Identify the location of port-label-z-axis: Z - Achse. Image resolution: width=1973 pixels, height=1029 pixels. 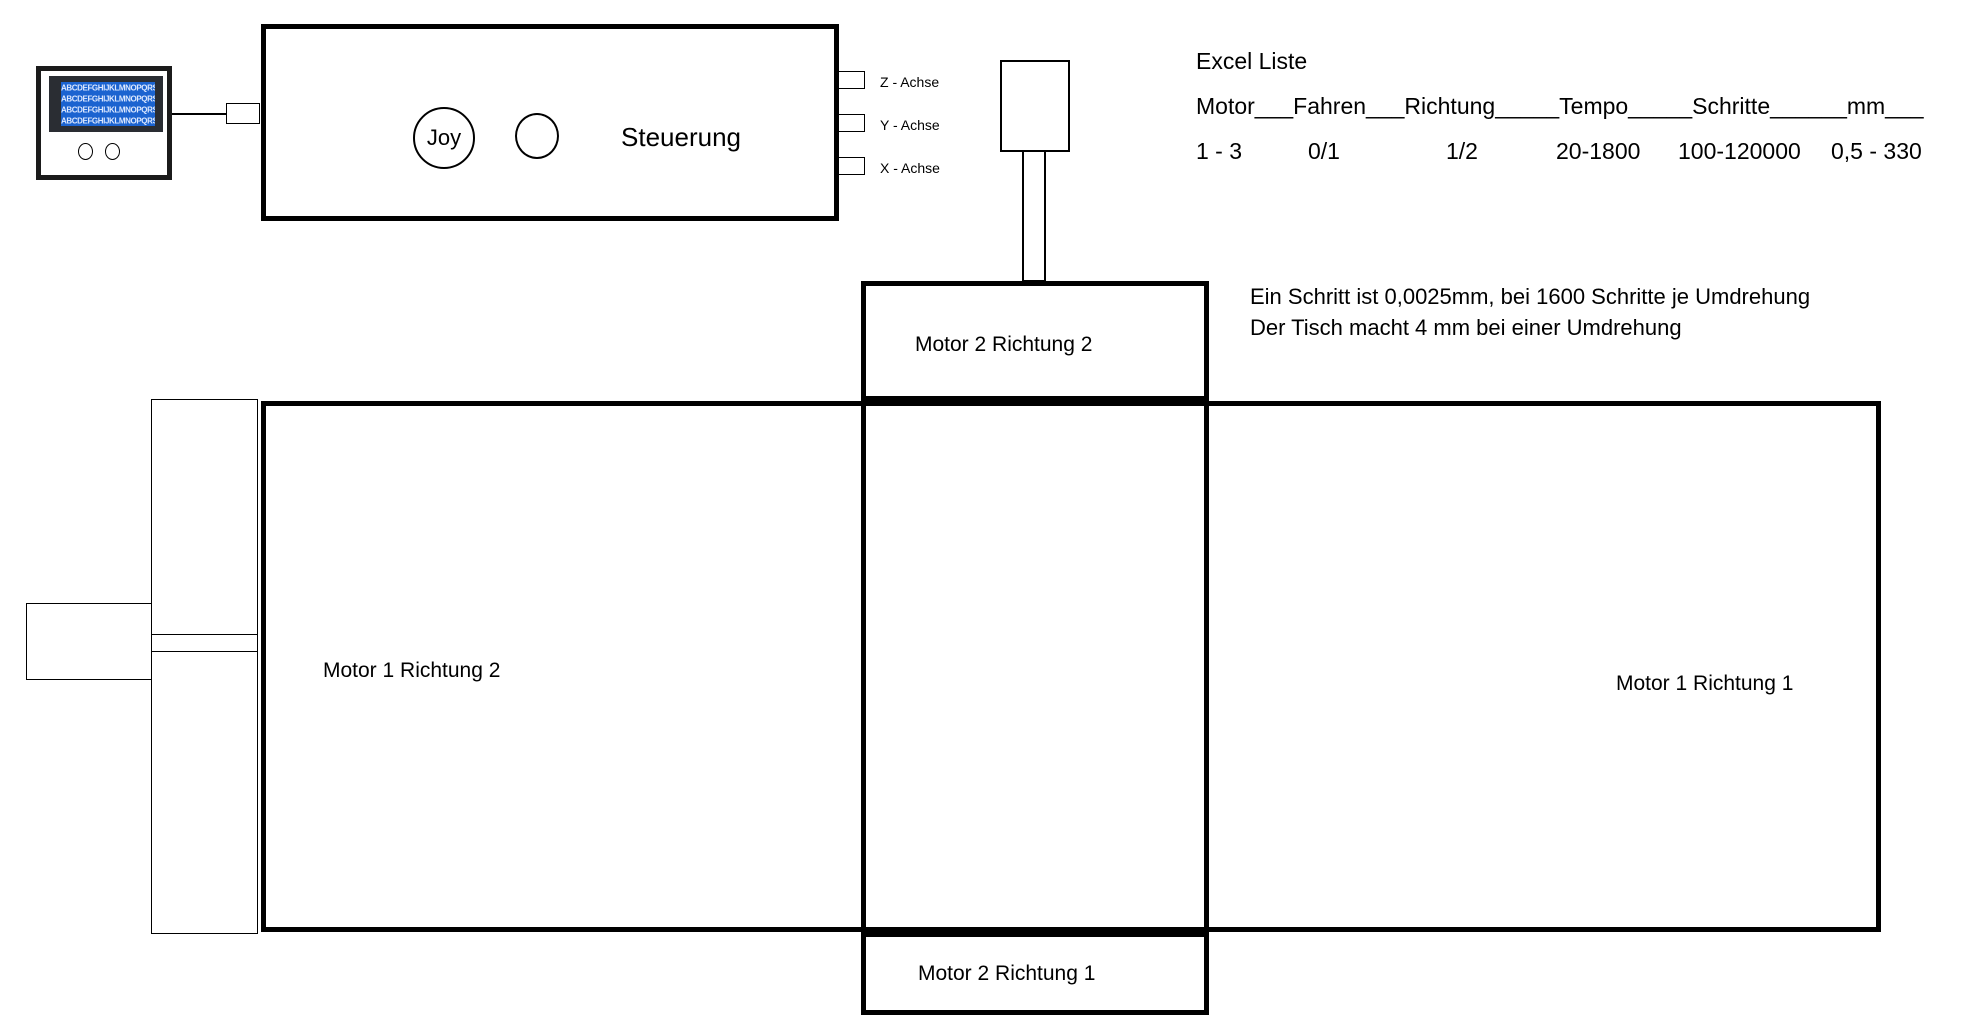
(910, 82).